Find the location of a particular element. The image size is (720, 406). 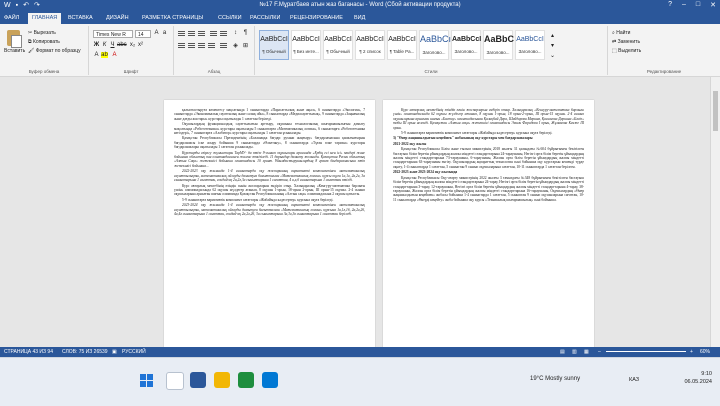

tab-mailings: РАССЫЛКИ is located at coordinates (265, 18).